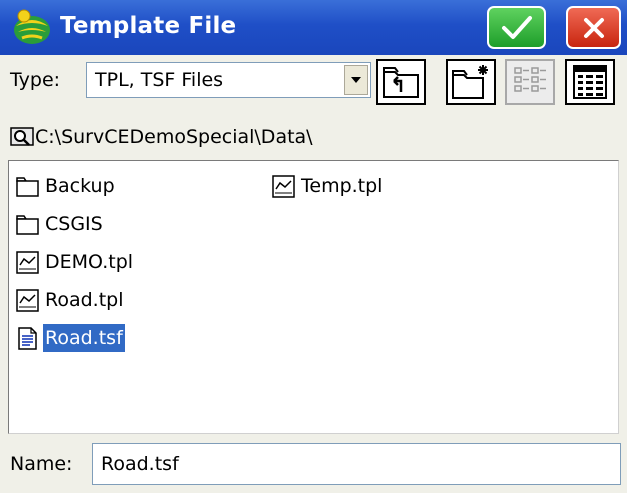 The height and width of the screenshot is (493, 627). I want to click on name-label: Name:, so click(41, 464).